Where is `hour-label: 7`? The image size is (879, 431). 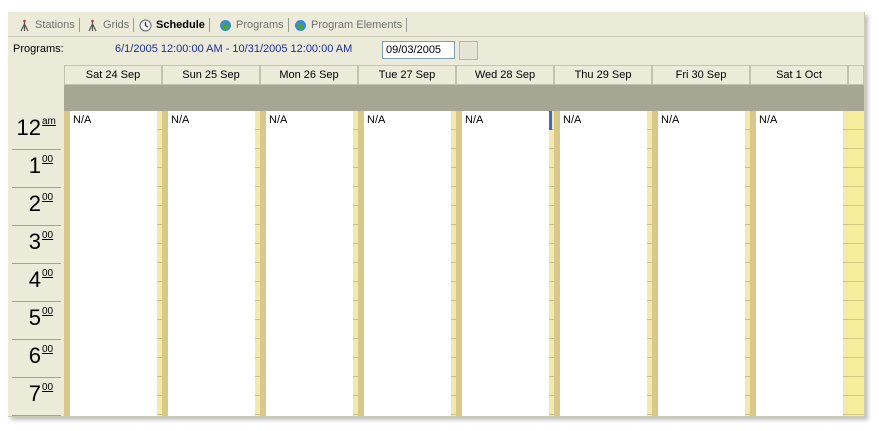
hour-label: 7 is located at coordinates (34, 393).